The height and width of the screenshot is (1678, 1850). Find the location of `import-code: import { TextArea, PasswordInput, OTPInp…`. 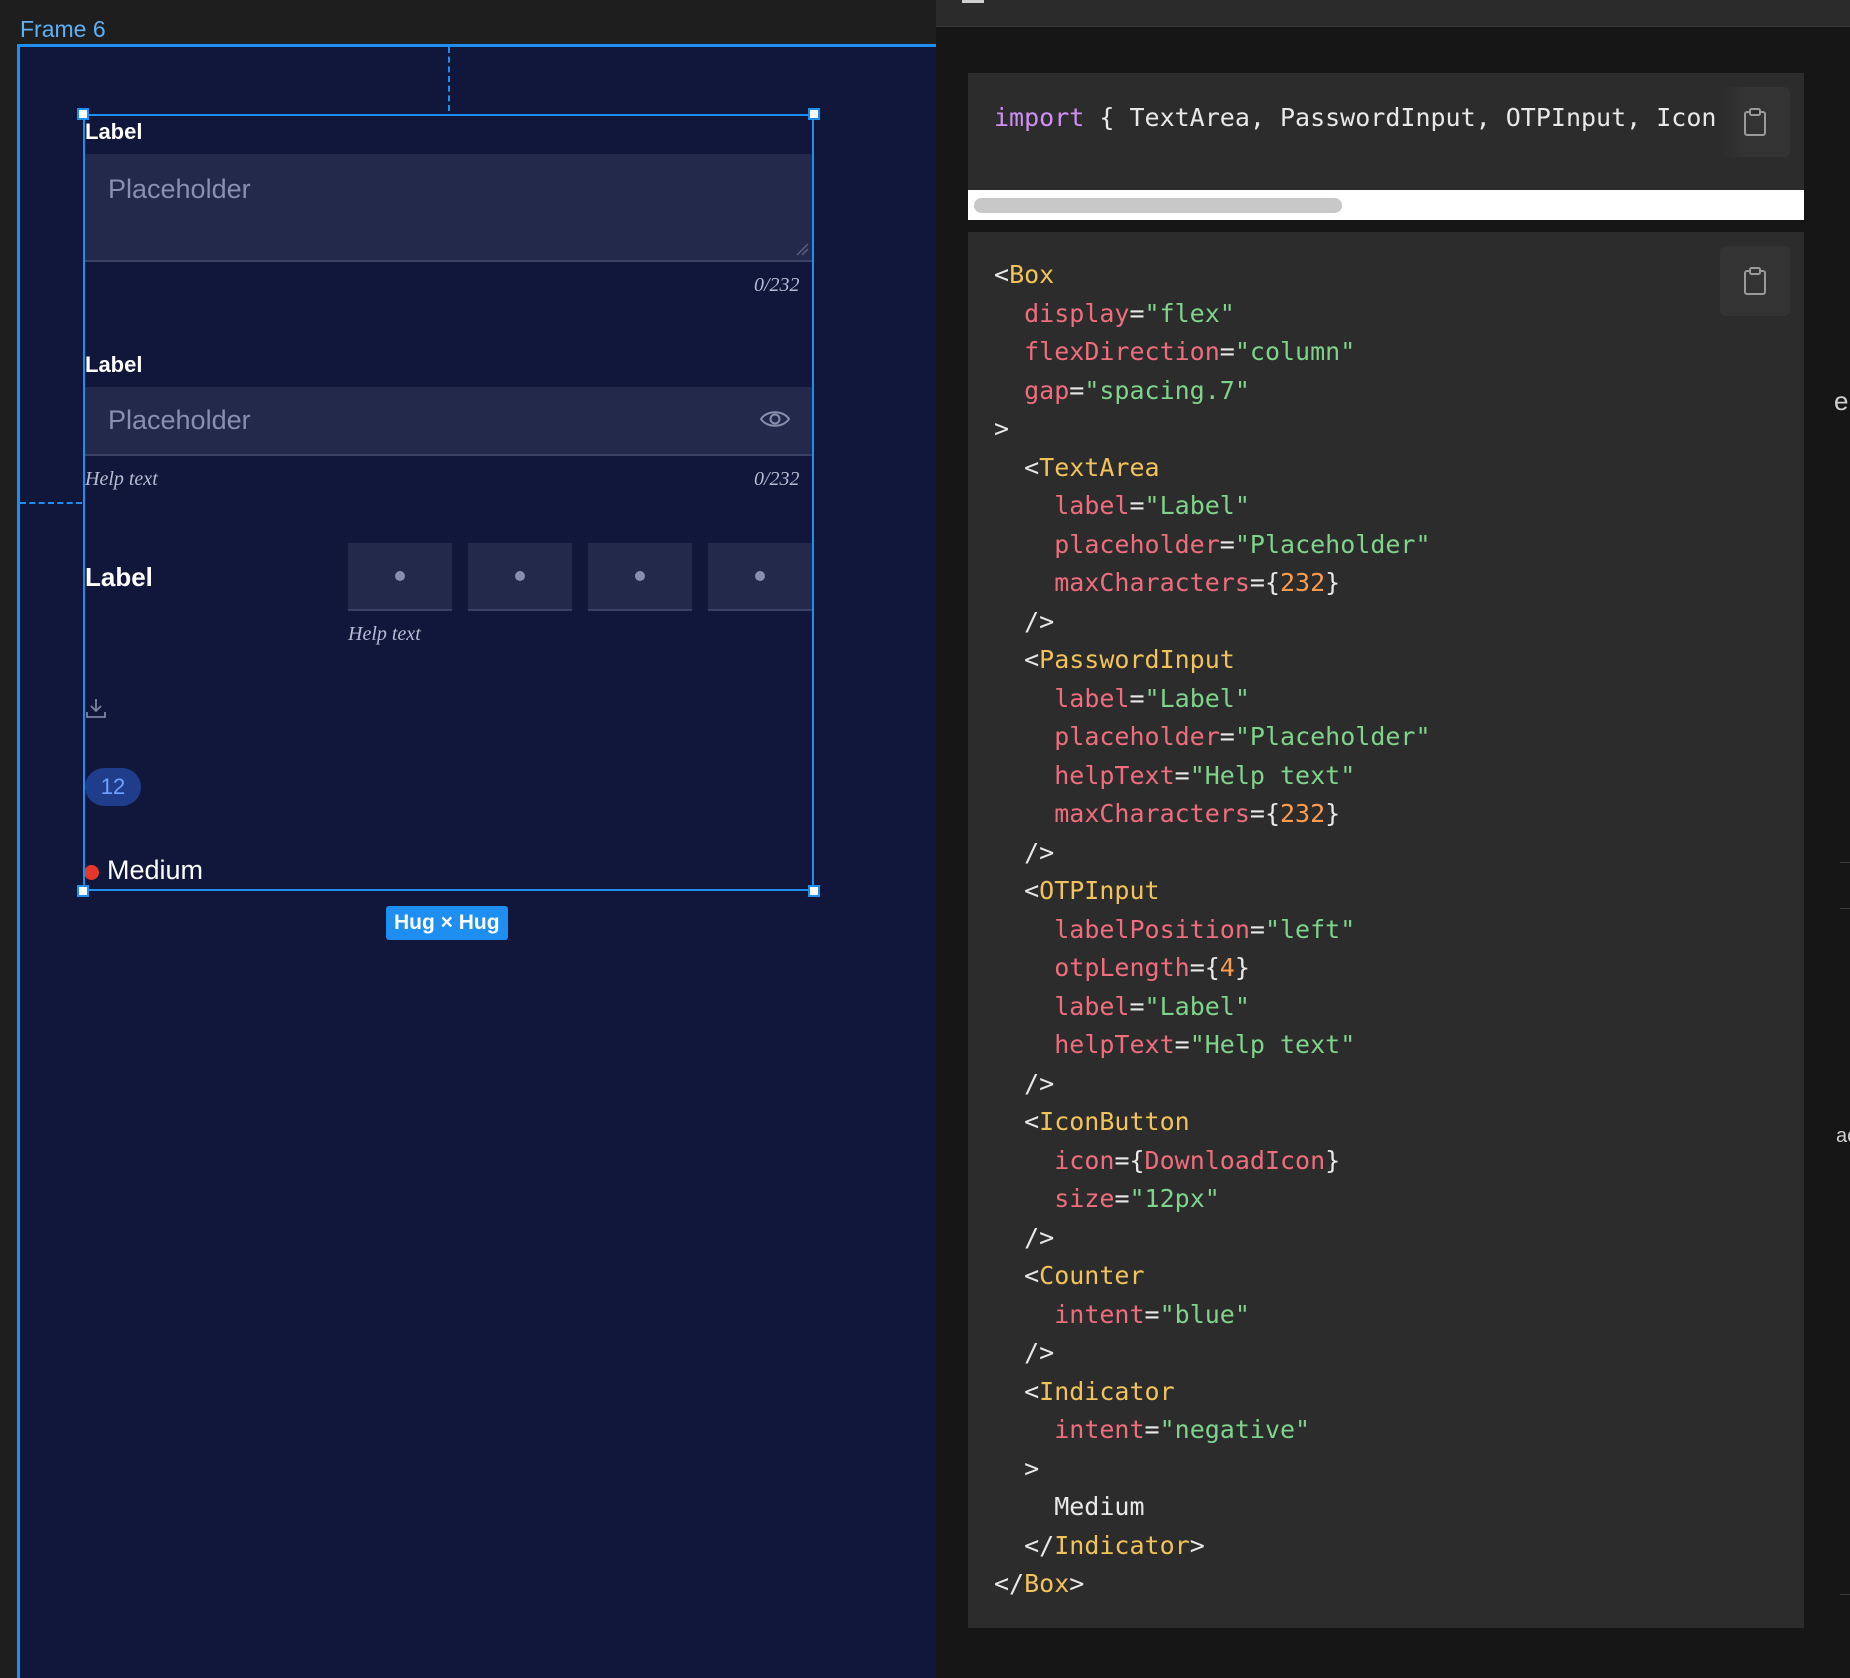

import-code: import { TextArea, PasswordInput, OTPInp… is located at coordinates (1355, 118).